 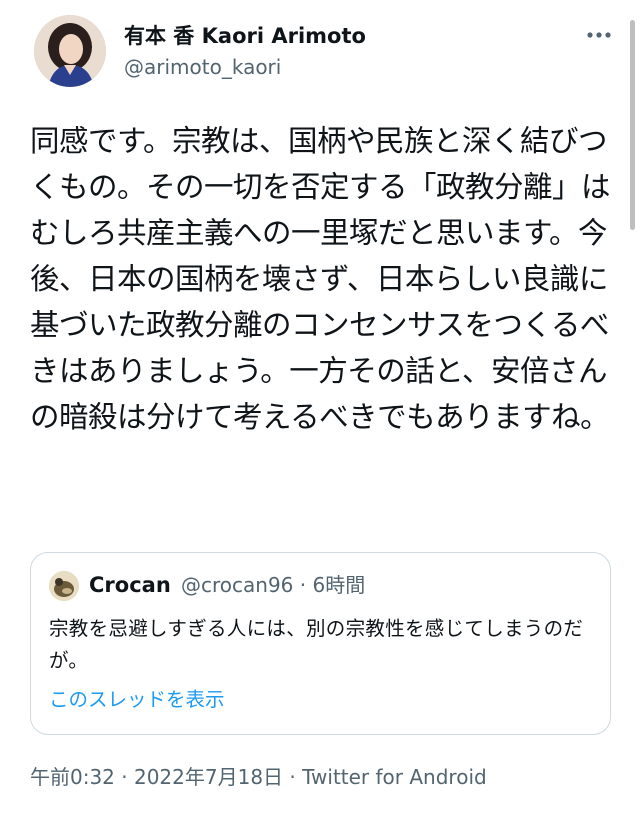 What do you see at coordinates (130, 585) in the screenshot?
I see `quoted-author-name: Crocan` at bounding box center [130, 585].